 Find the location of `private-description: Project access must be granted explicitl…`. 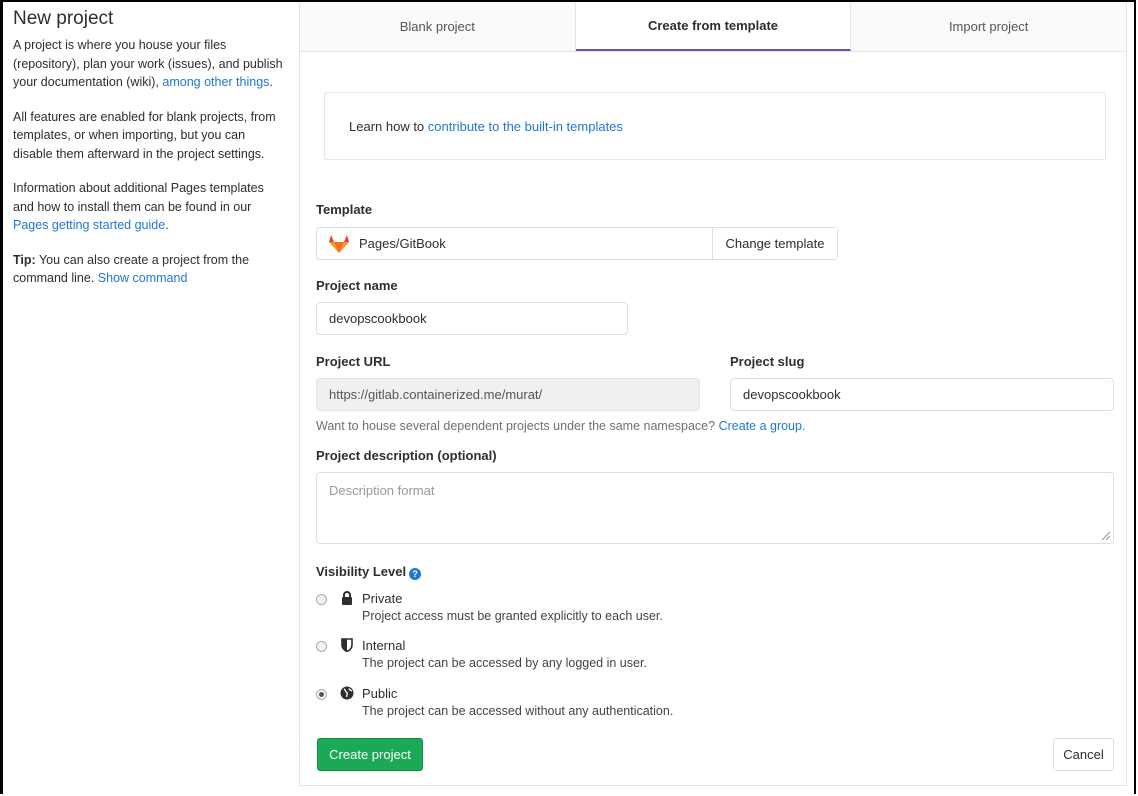

private-description: Project access must be granted explicitl… is located at coordinates (512, 616).